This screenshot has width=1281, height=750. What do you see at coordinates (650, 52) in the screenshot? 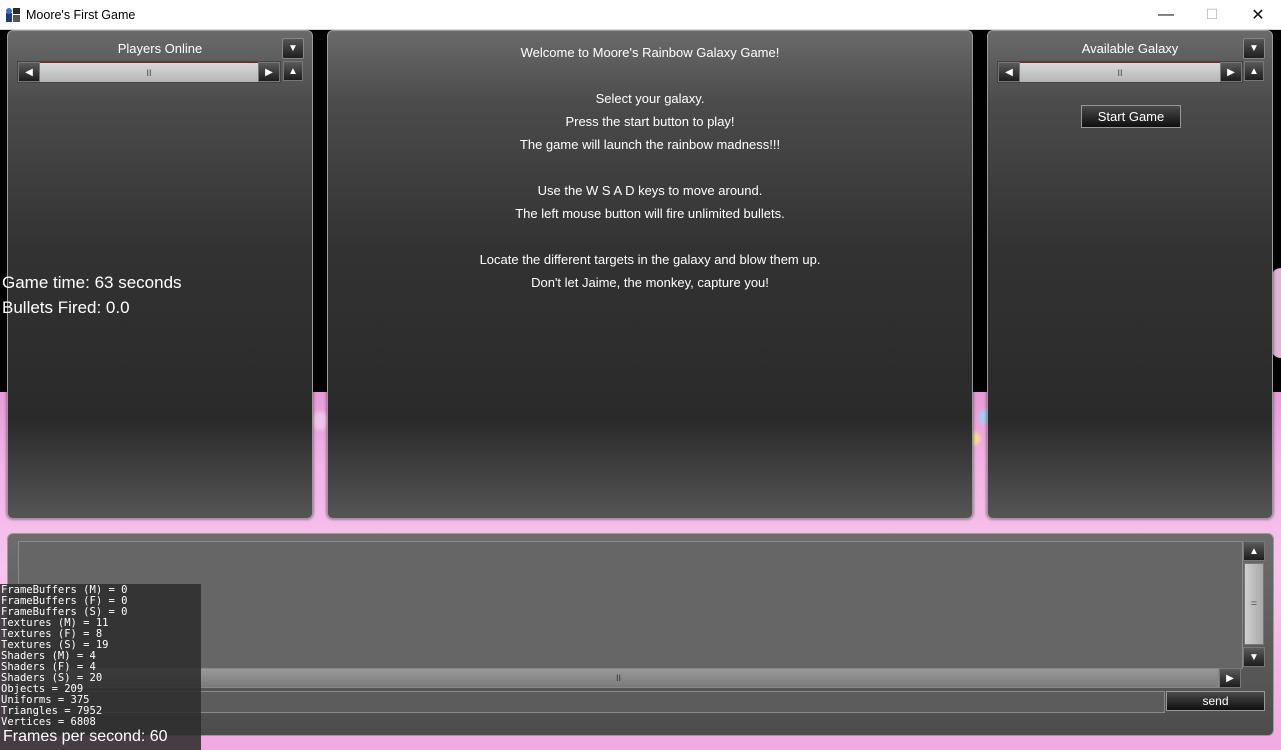
I see `welcome-line: Welcome to Moore's Rainbow Galaxy Game!` at bounding box center [650, 52].